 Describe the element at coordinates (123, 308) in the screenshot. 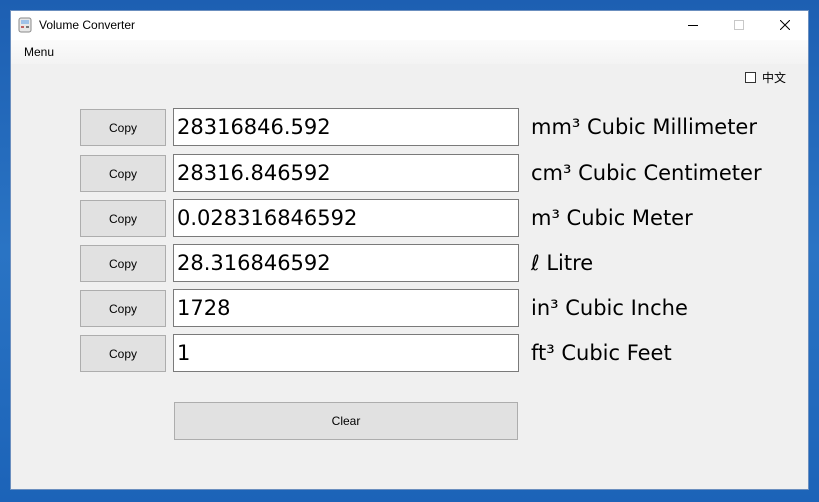

I see `copy-button-in3: Copy` at that location.